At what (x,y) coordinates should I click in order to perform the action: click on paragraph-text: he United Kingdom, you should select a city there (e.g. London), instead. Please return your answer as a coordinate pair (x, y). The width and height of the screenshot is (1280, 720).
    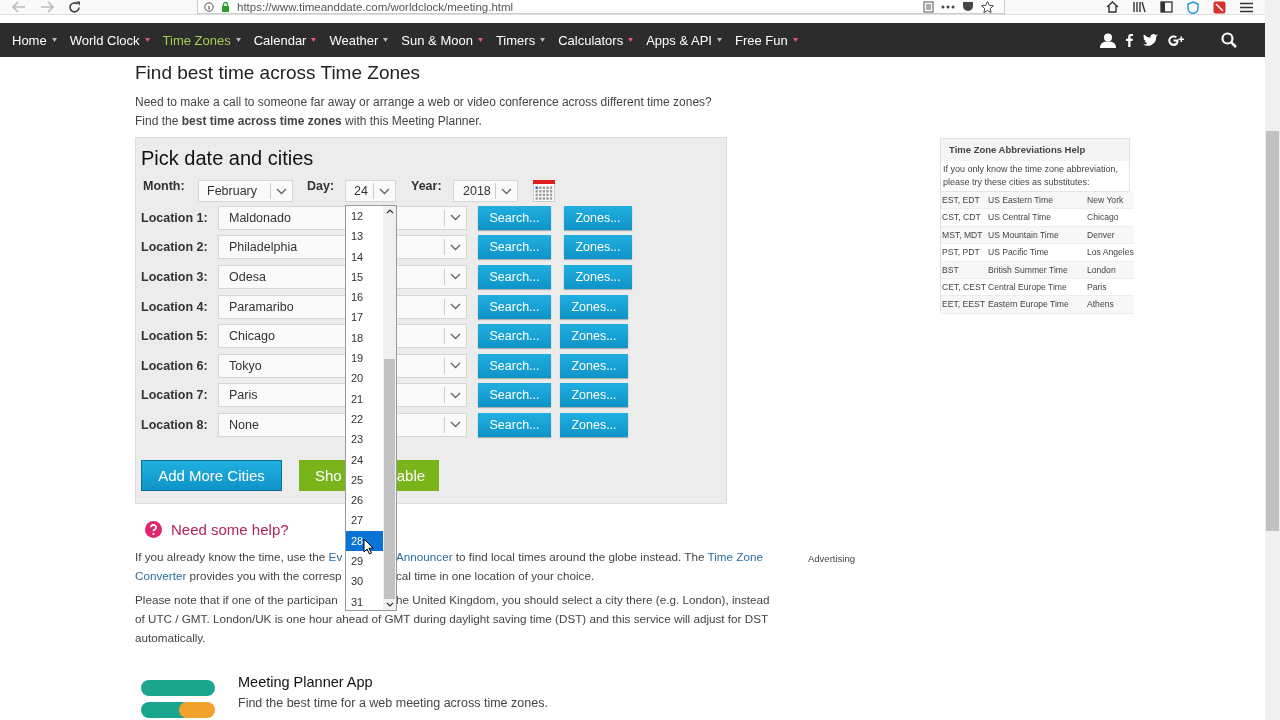
    Looking at the image, I should click on (583, 599).